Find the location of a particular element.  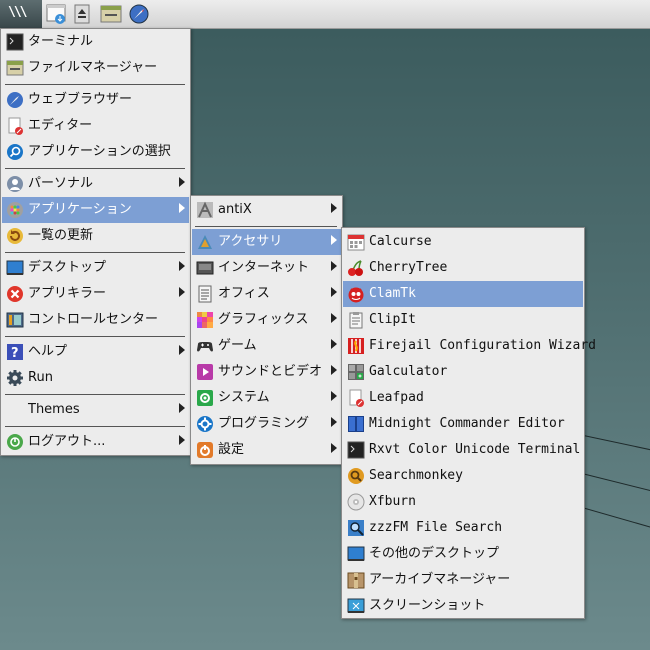

office-icon is located at coordinates (205, 294).